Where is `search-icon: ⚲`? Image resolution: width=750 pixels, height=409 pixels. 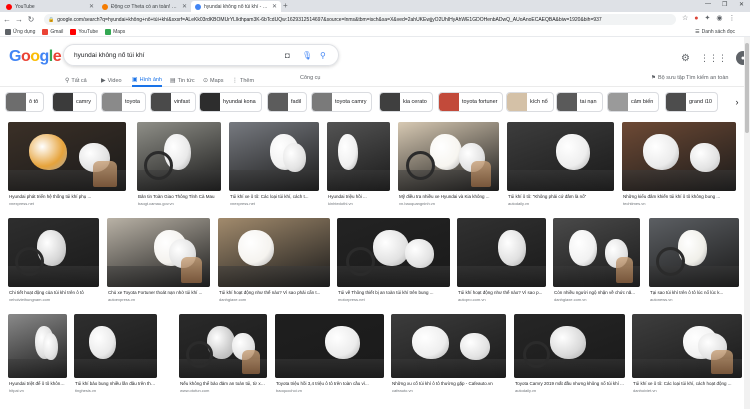
search-icon: ⚲ is located at coordinates (323, 55).